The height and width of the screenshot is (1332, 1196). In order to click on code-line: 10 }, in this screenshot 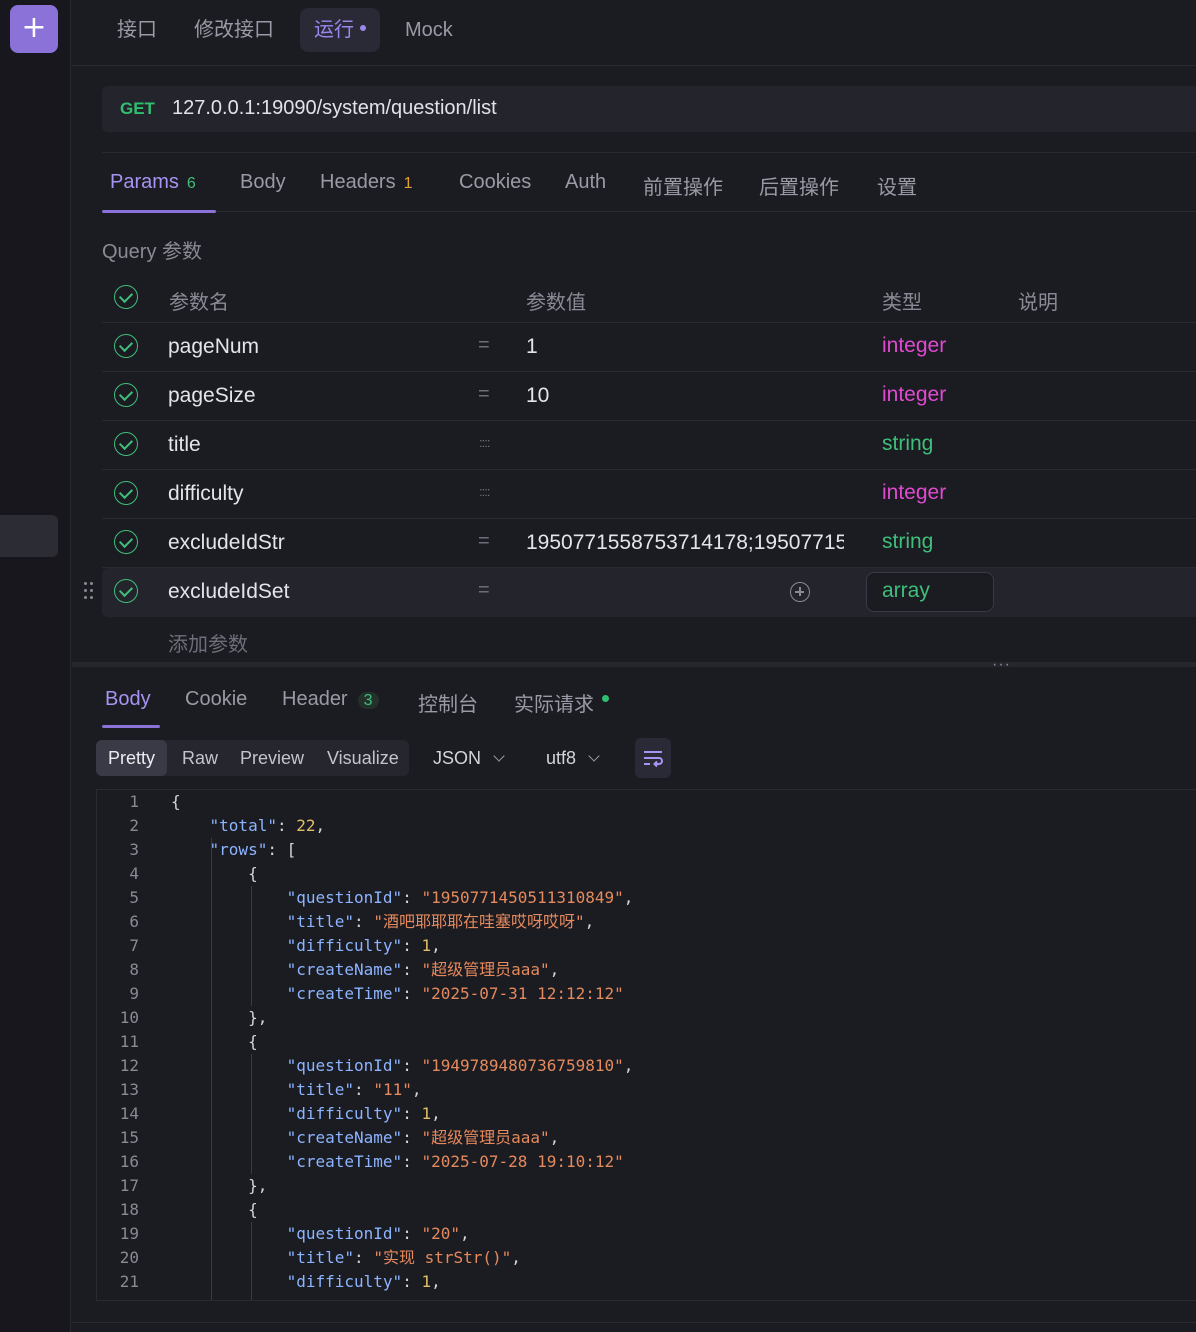, I will do `click(646, 1018)`.